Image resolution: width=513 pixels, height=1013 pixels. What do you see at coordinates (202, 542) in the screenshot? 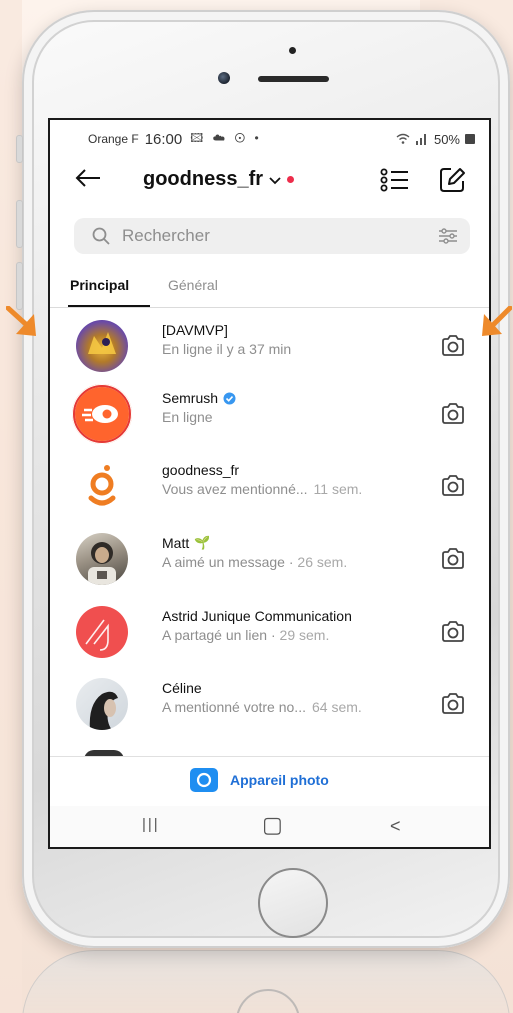
I see `sprout-emoji: 🌱` at bounding box center [202, 542].